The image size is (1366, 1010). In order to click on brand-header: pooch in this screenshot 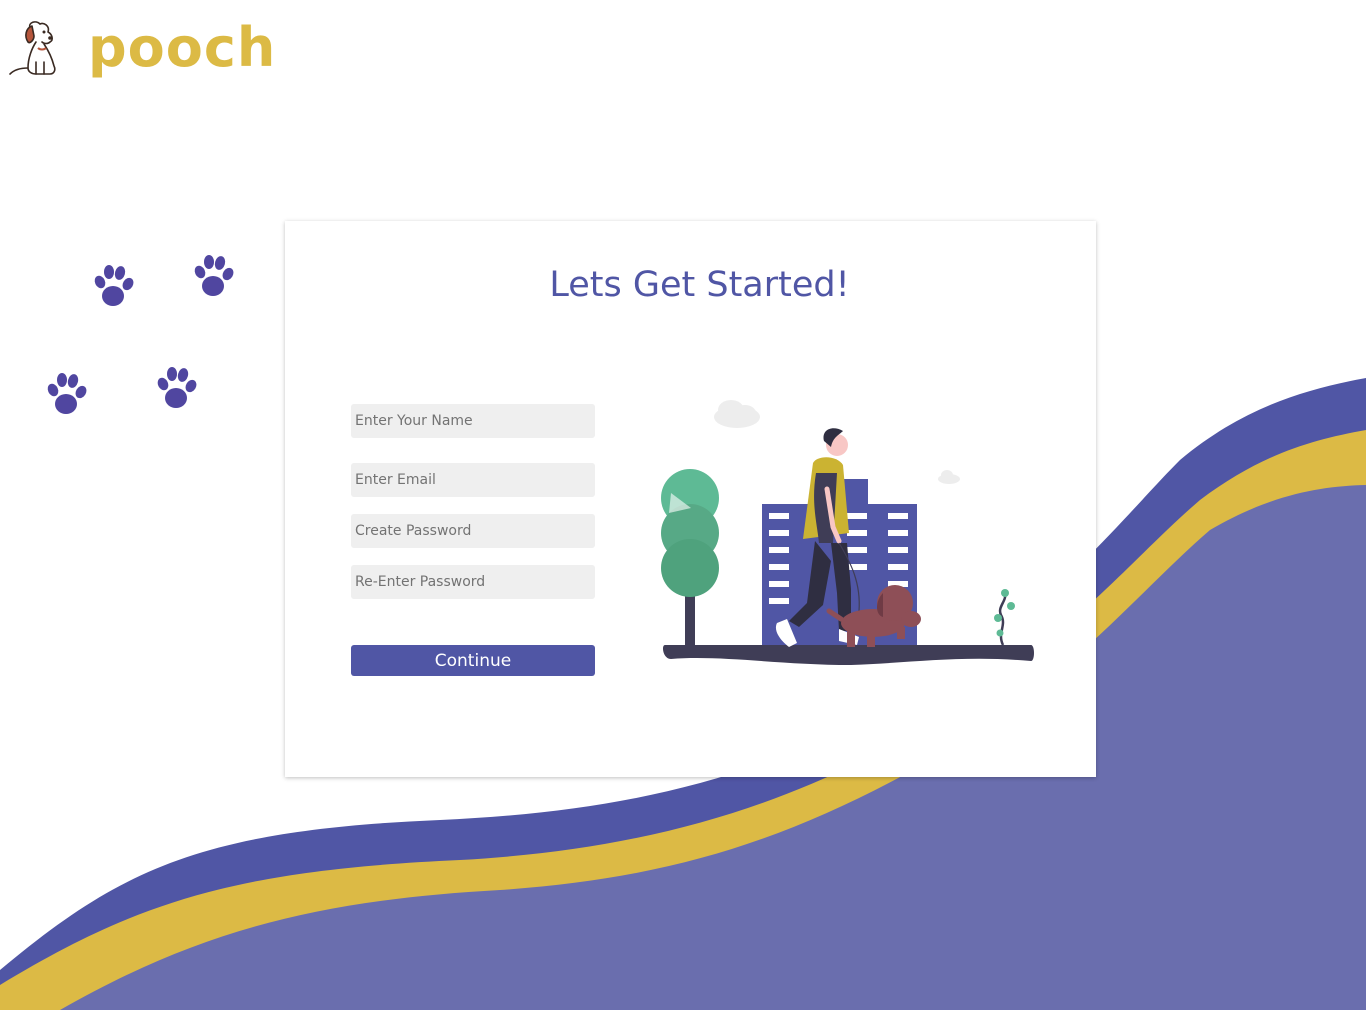, I will do `click(141, 48)`.